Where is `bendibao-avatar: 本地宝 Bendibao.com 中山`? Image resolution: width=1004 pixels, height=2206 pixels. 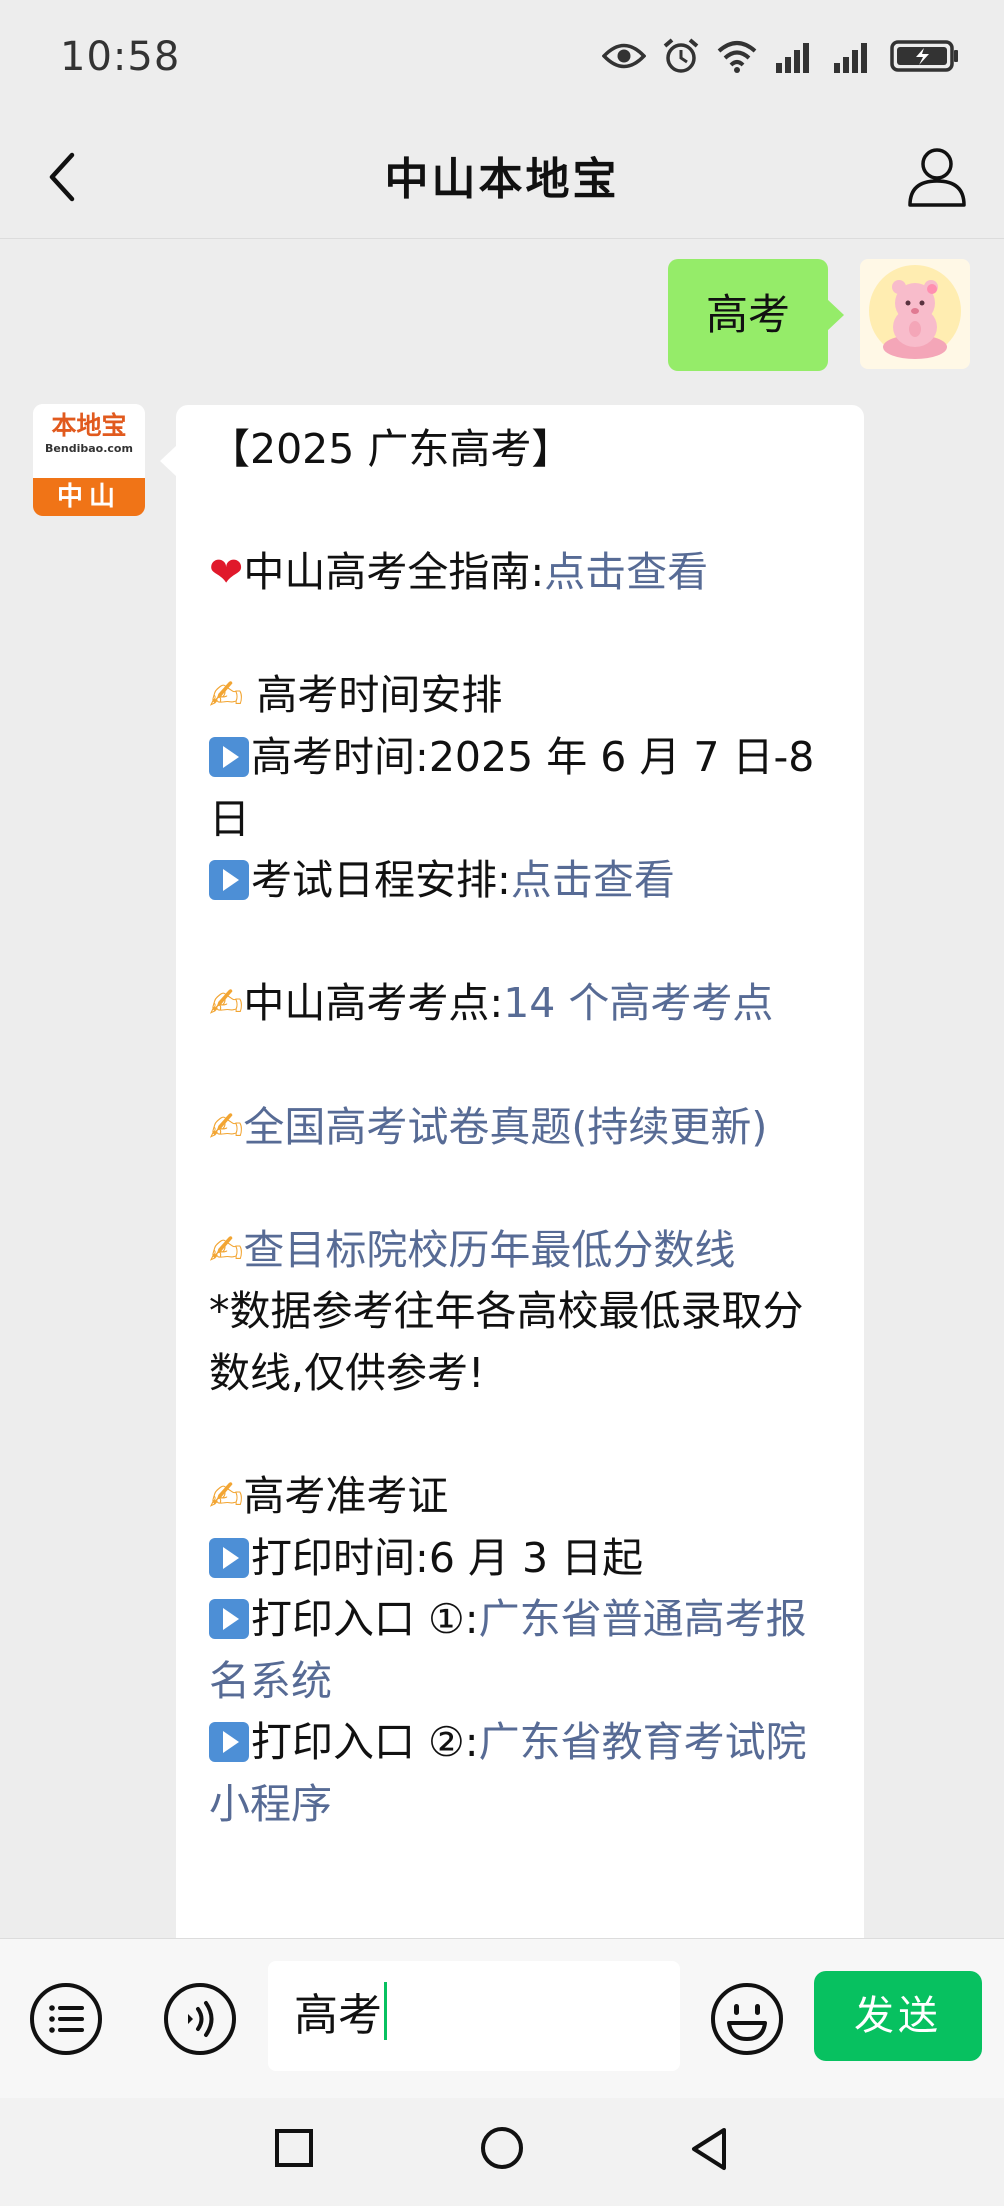 bendibao-avatar: 本地宝 Bendibao.com 中山 is located at coordinates (89, 460).